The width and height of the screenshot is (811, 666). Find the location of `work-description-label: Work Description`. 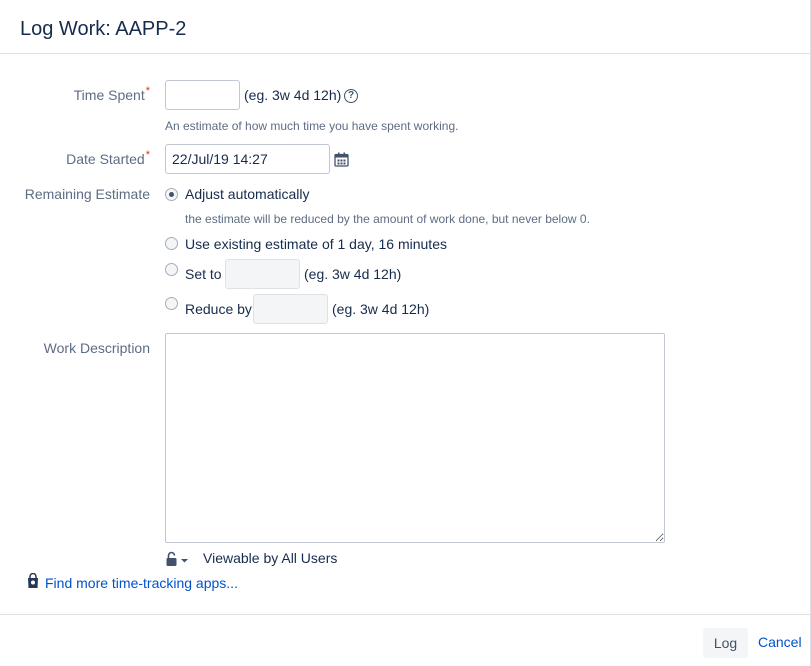

work-description-label: Work Description is located at coordinates (96, 348).